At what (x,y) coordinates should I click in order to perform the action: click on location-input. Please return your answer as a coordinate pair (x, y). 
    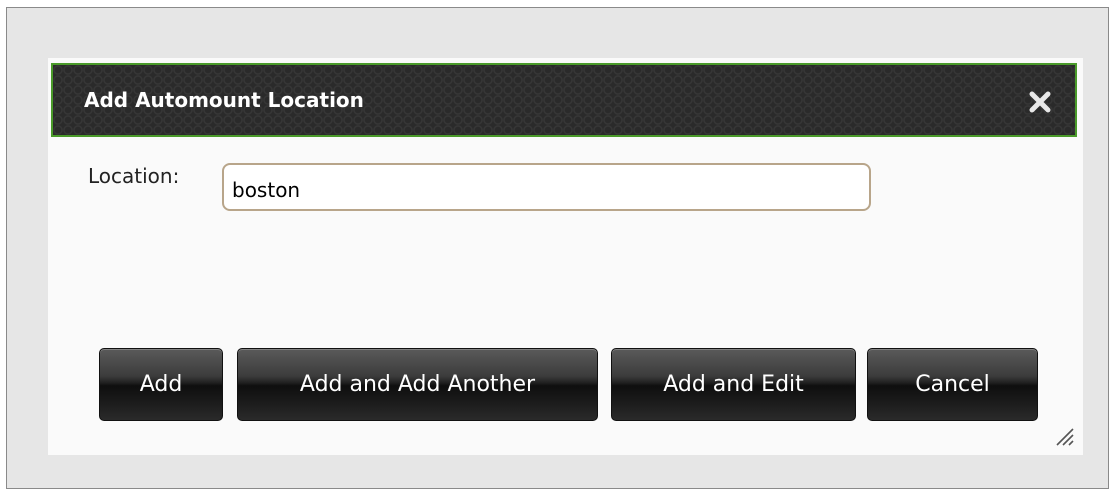
    Looking at the image, I should click on (546, 187).